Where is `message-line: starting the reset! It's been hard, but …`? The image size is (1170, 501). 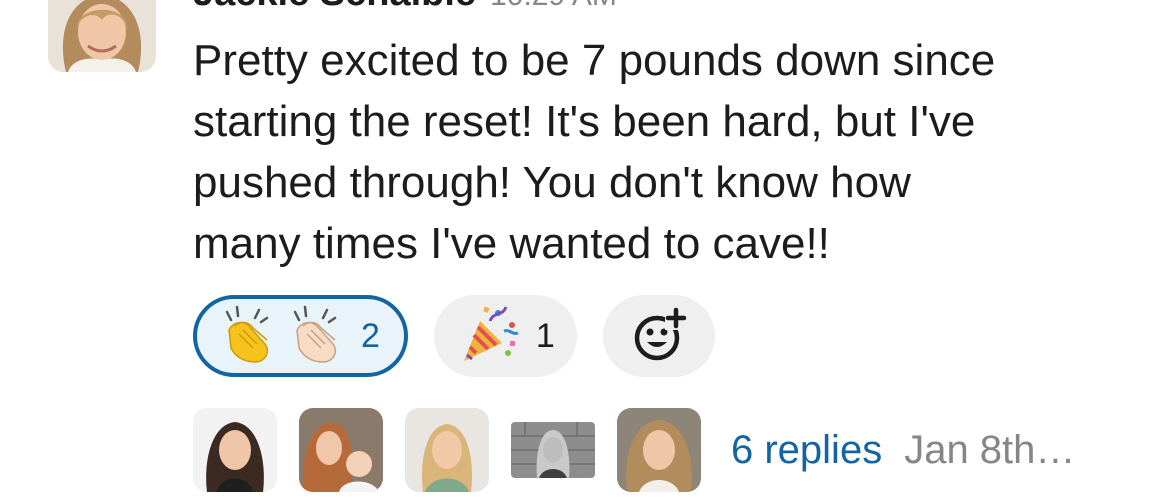 message-line: starting the reset! It's been hard, but … is located at coordinates (584, 121).